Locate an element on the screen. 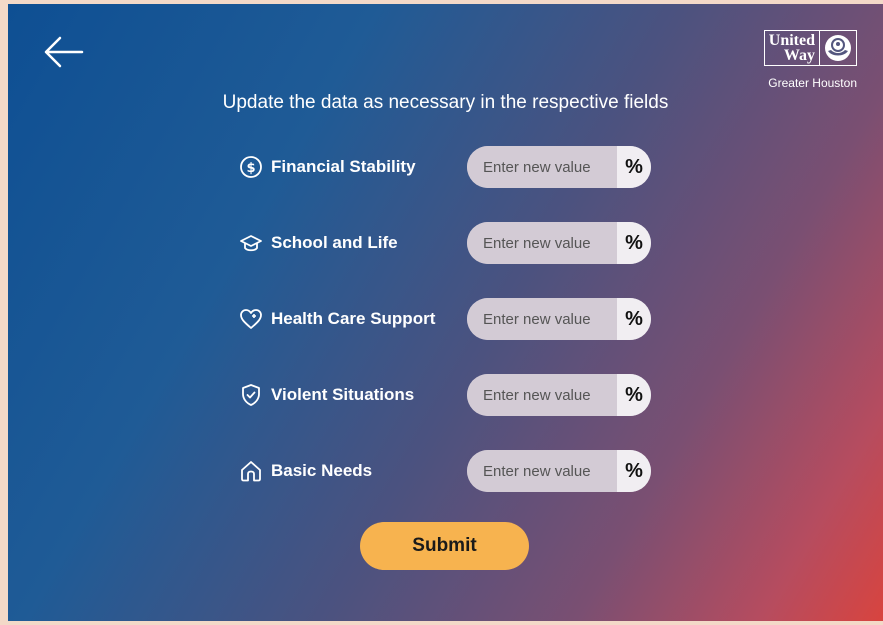 The width and height of the screenshot is (883, 625). basic-needs-field: % is located at coordinates (559, 471).